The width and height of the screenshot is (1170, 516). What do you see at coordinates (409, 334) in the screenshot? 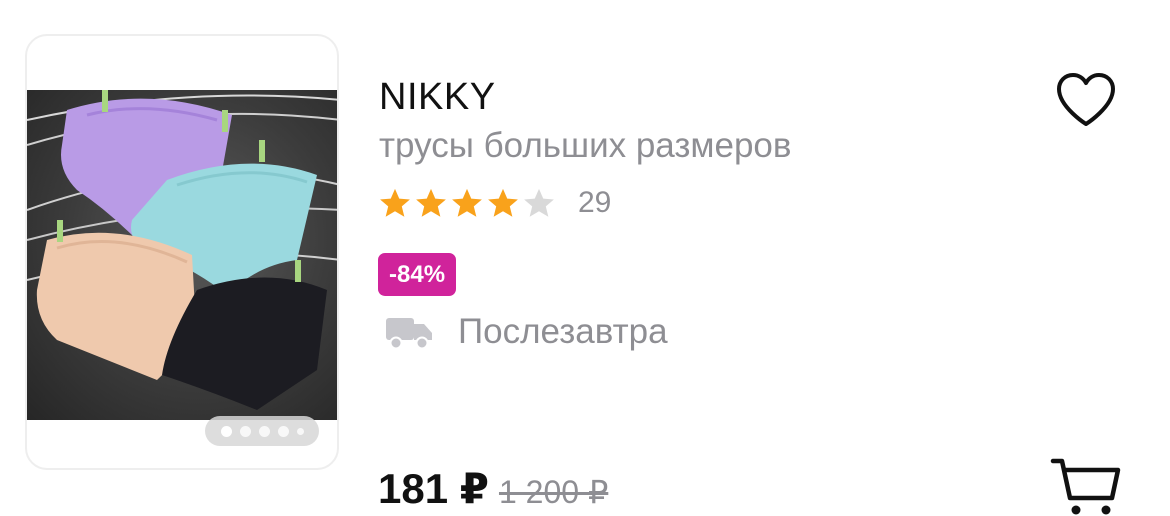
I see `truck-icon` at bounding box center [409, 334].